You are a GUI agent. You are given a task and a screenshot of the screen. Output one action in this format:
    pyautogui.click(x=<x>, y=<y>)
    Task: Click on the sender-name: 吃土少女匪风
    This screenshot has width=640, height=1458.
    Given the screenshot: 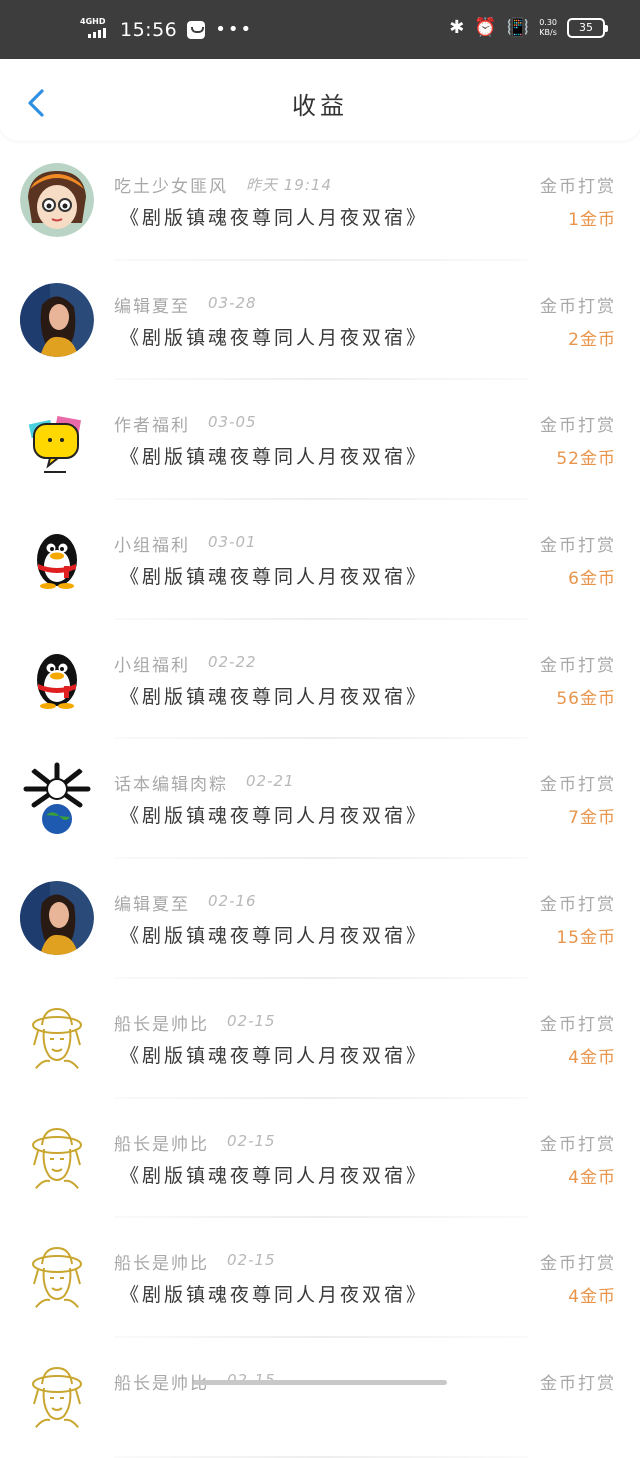 What is the action you would take?
    pyautogui.click(x=171, y=187)
    